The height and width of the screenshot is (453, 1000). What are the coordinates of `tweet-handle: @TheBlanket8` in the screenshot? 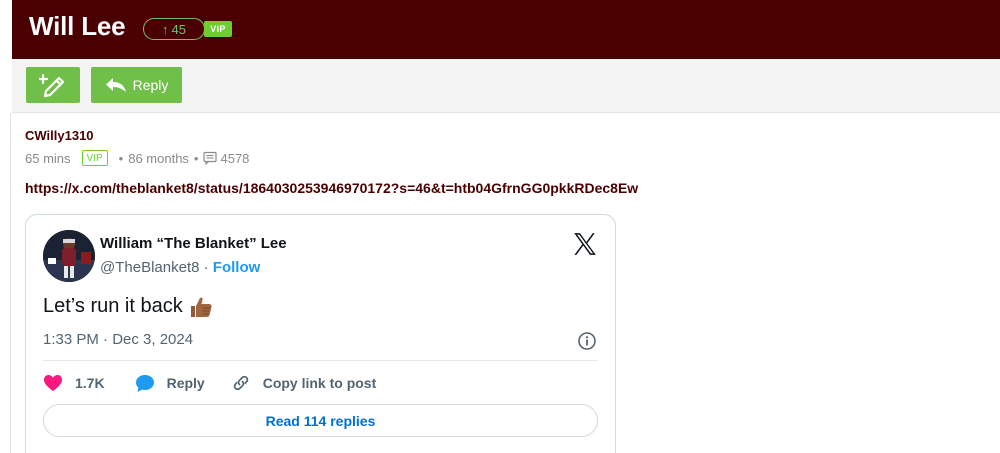 It's located at (149, 267).